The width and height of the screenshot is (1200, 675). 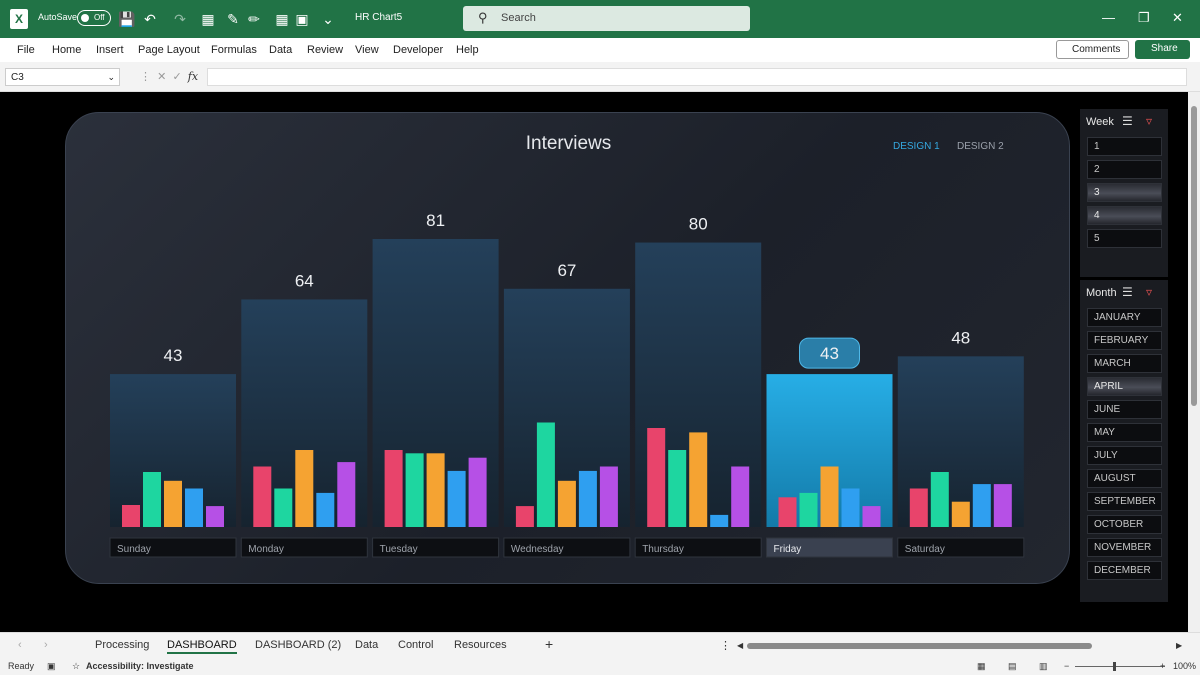 I want to click on share-button: Share, so click(x=1162, y=49).